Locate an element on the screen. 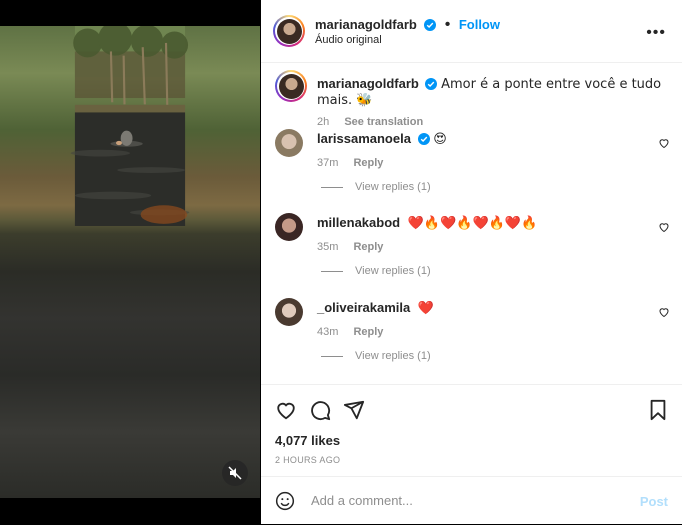  commenter-username: _oliveirakamila is located at coordinates (363, 307).